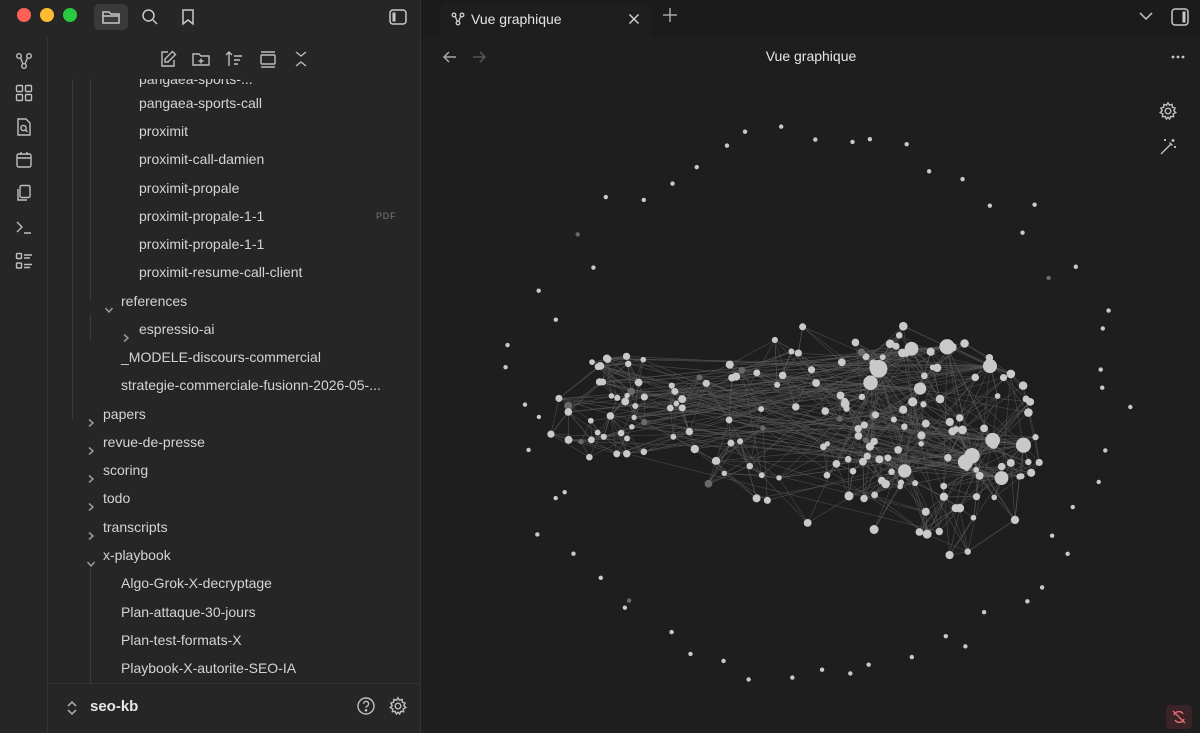  I want to click on new-note-icon, so click(168, 59).